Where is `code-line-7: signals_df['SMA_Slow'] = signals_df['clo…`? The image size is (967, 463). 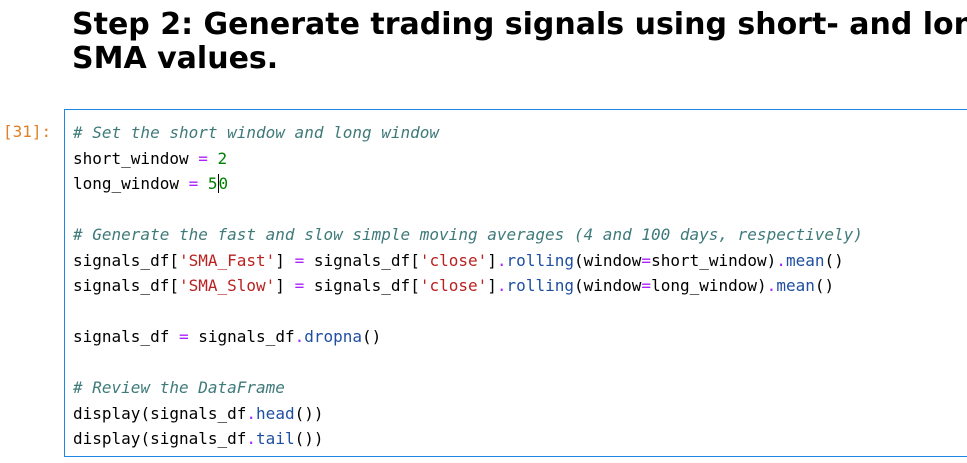
code-line-7: signals_df['SMA_Slow'] = signals_df['clo… is located at coordinates (468, 286).